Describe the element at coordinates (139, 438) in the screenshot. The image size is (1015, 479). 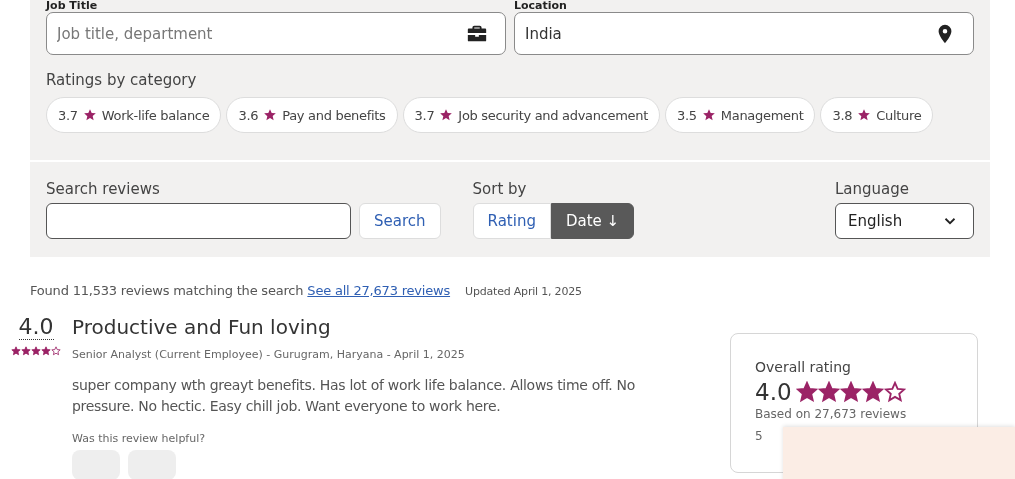
I see `helpful-prompt: Was this review helpful?` at that location.